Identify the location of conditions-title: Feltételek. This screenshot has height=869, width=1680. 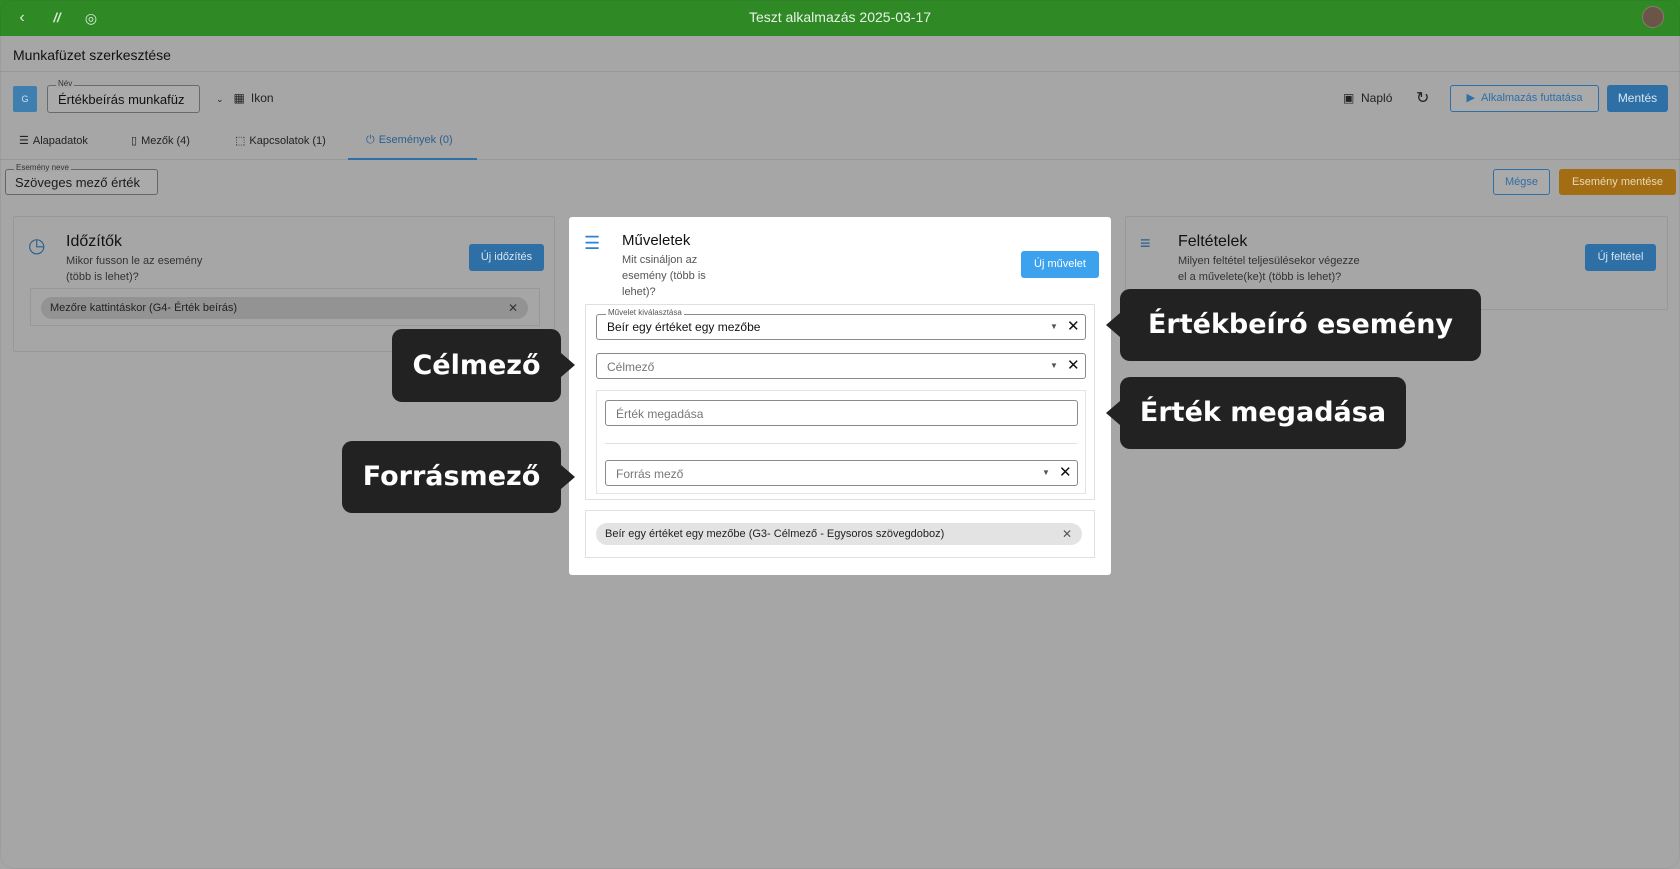
(1213, 241).